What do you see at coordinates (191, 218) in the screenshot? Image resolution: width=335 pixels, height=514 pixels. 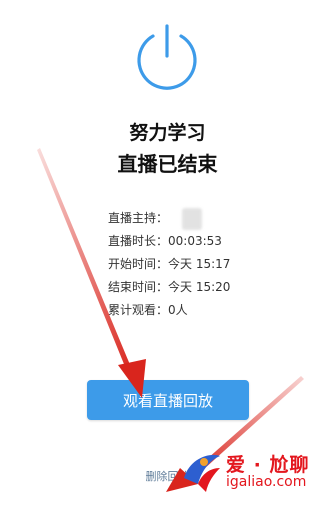 I see `host-avatar` at bounding box center [191, 218].